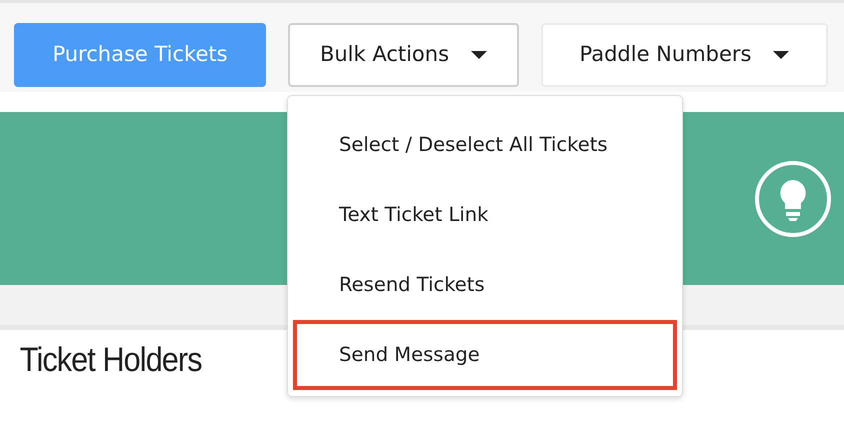  Describe the element at coordinates (485, 145) in the screenshot. I see `menu-item: Select / Deselect All Tickets` at that location.